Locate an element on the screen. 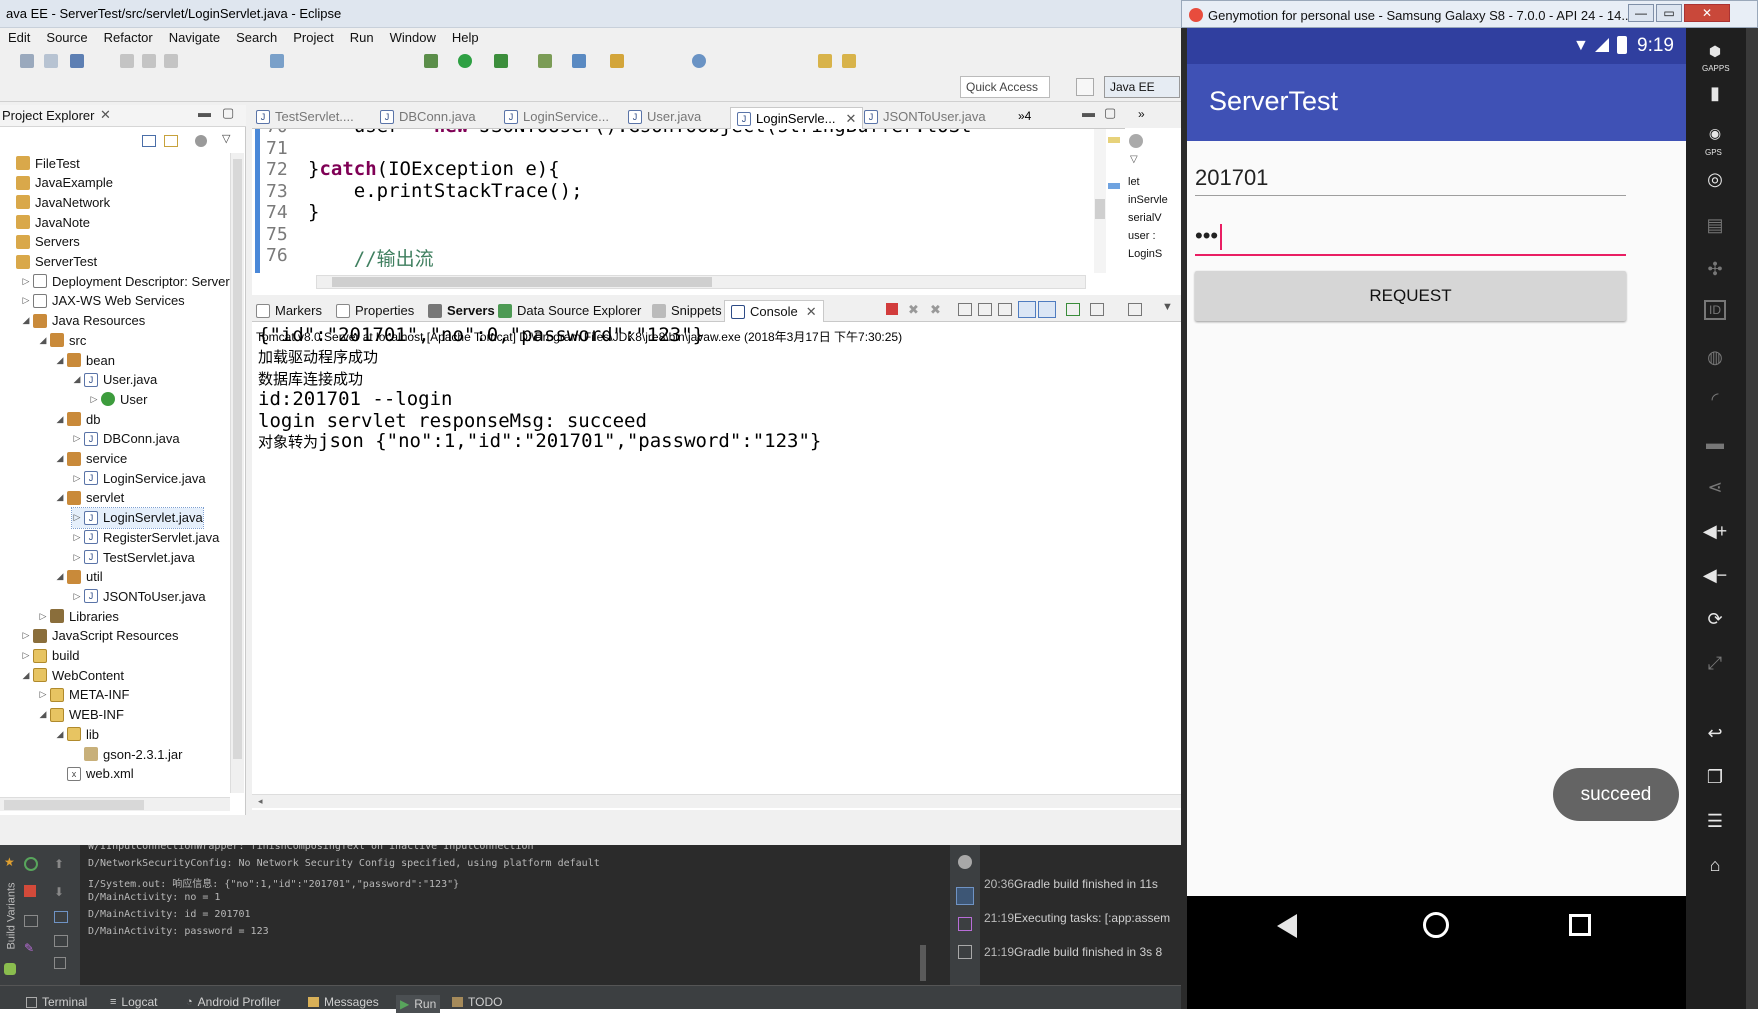 Image resolution: width=1758 pixels, height=1013 pixels. tree-item: ◢ J User.java is located at coordinates (115, 380).